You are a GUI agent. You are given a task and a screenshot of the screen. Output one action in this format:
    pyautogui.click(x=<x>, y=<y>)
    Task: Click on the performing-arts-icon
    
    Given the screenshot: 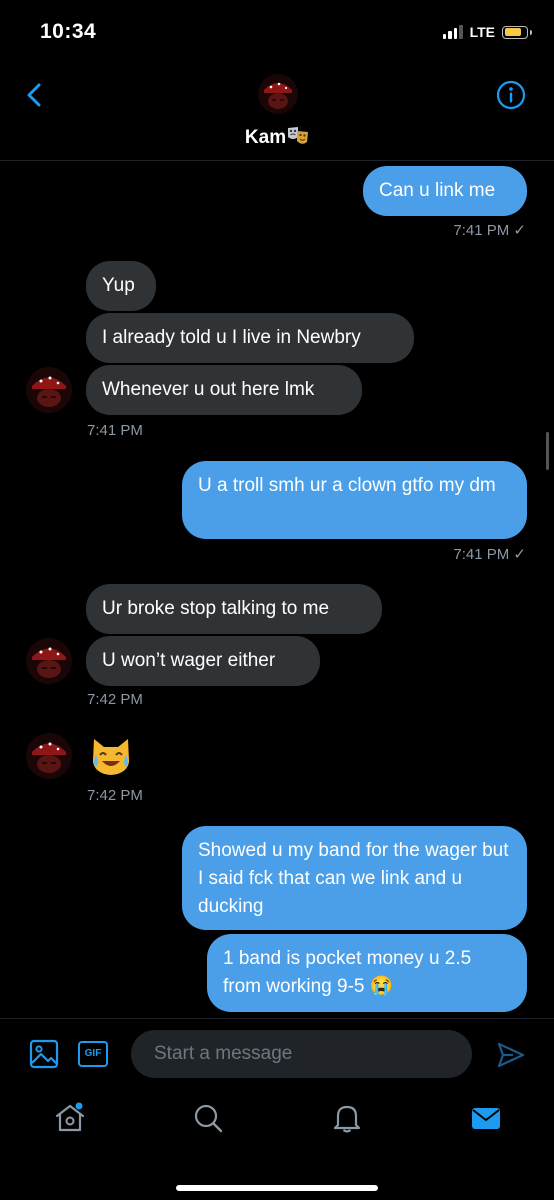 What is the action you would take?
    pyautogui.click(x=298, y=135)
    